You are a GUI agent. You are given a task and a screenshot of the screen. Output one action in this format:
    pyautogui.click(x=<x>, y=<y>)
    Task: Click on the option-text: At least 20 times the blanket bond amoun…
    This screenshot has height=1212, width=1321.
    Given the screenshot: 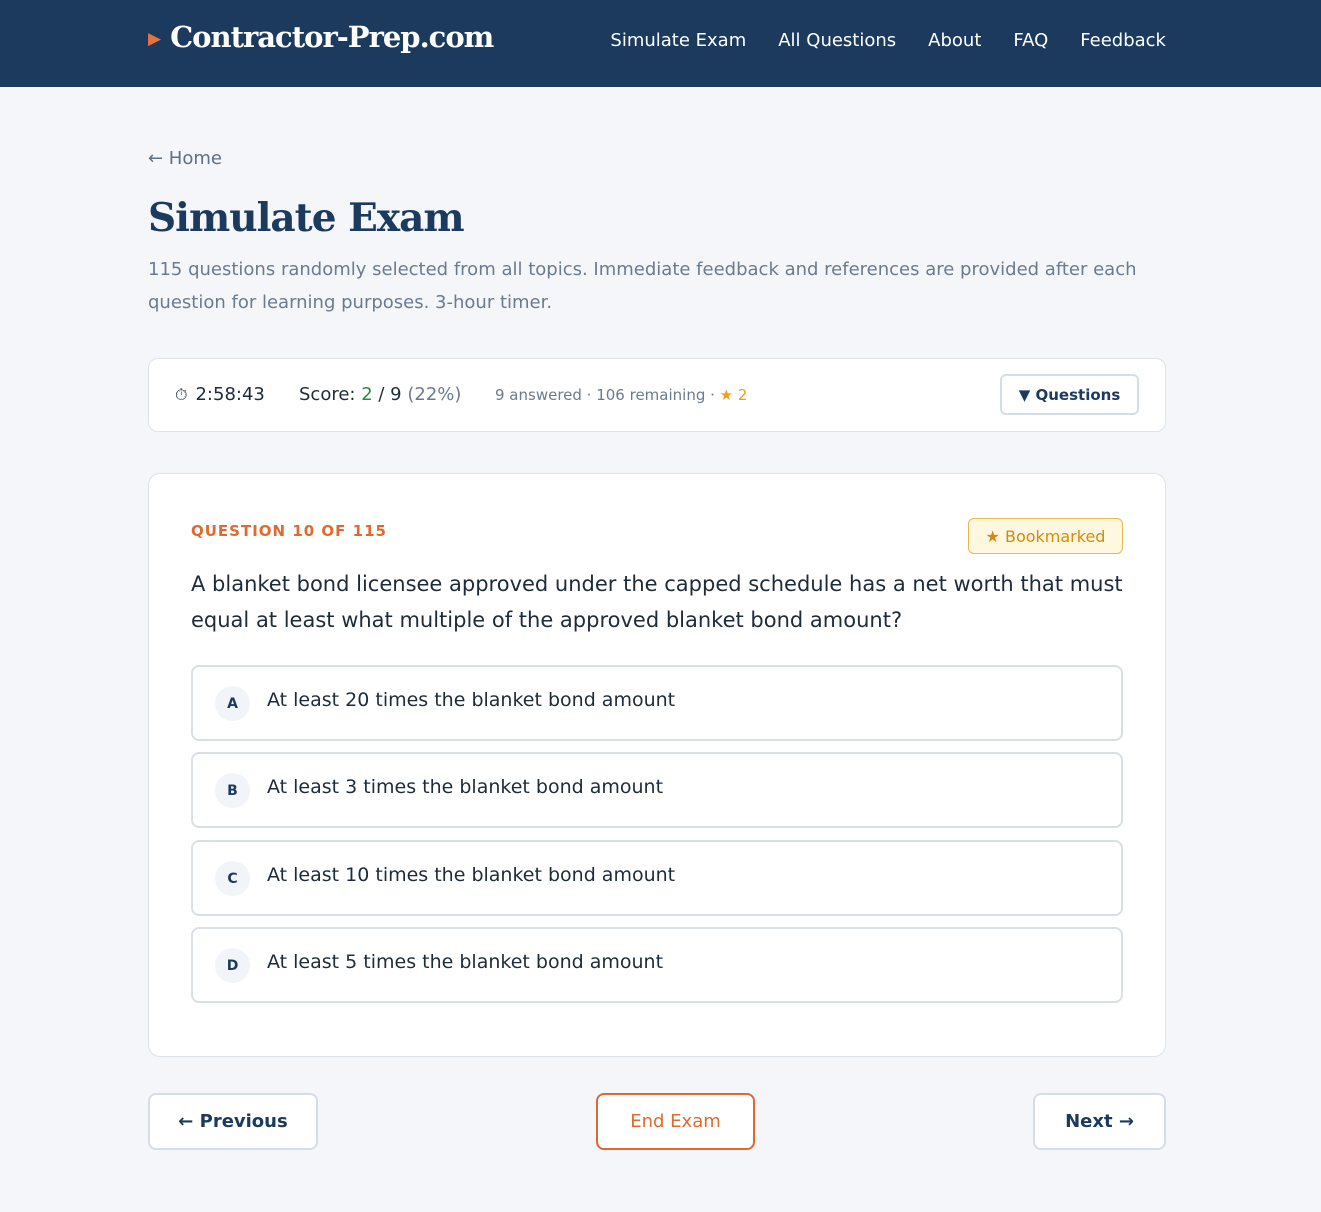 What is the action you would take?
    pyautogui.click(x=471, y=700)
    